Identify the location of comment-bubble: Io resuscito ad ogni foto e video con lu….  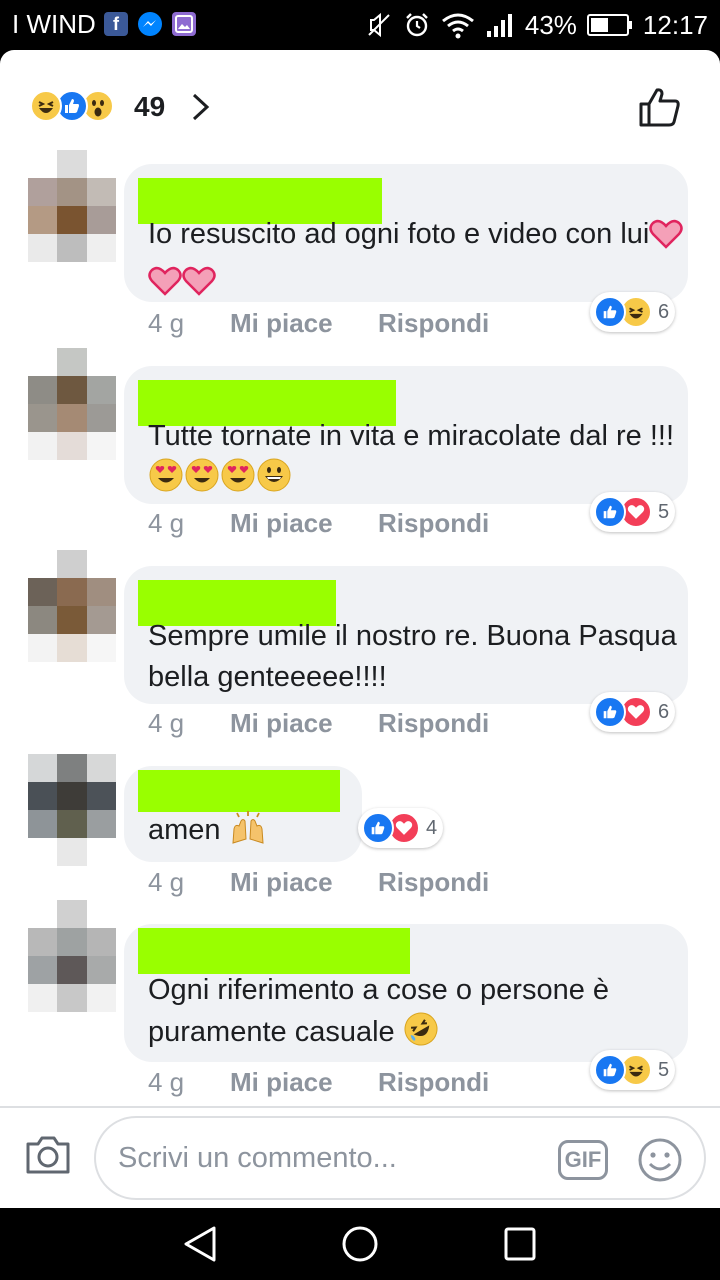
(406, 233).